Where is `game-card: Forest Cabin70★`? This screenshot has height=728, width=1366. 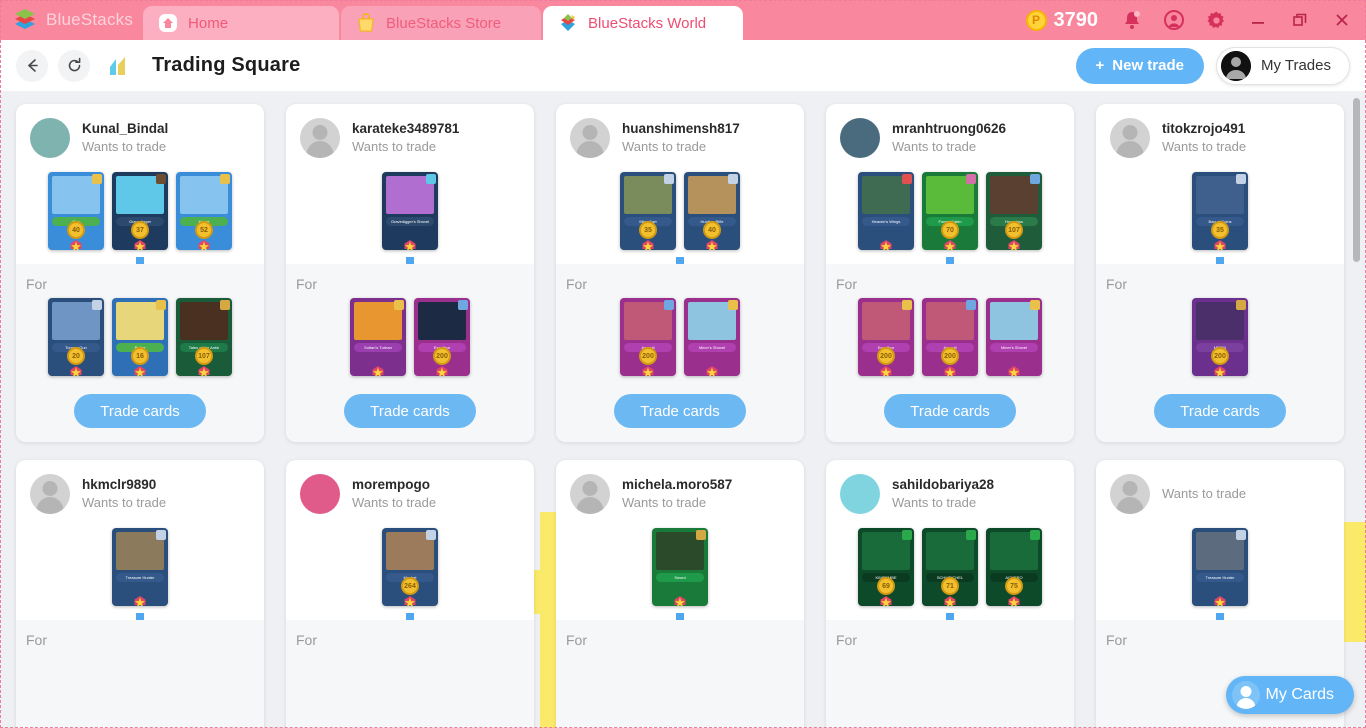
game-card: Forest Cabin70★ is located at coordinates (950, 211).